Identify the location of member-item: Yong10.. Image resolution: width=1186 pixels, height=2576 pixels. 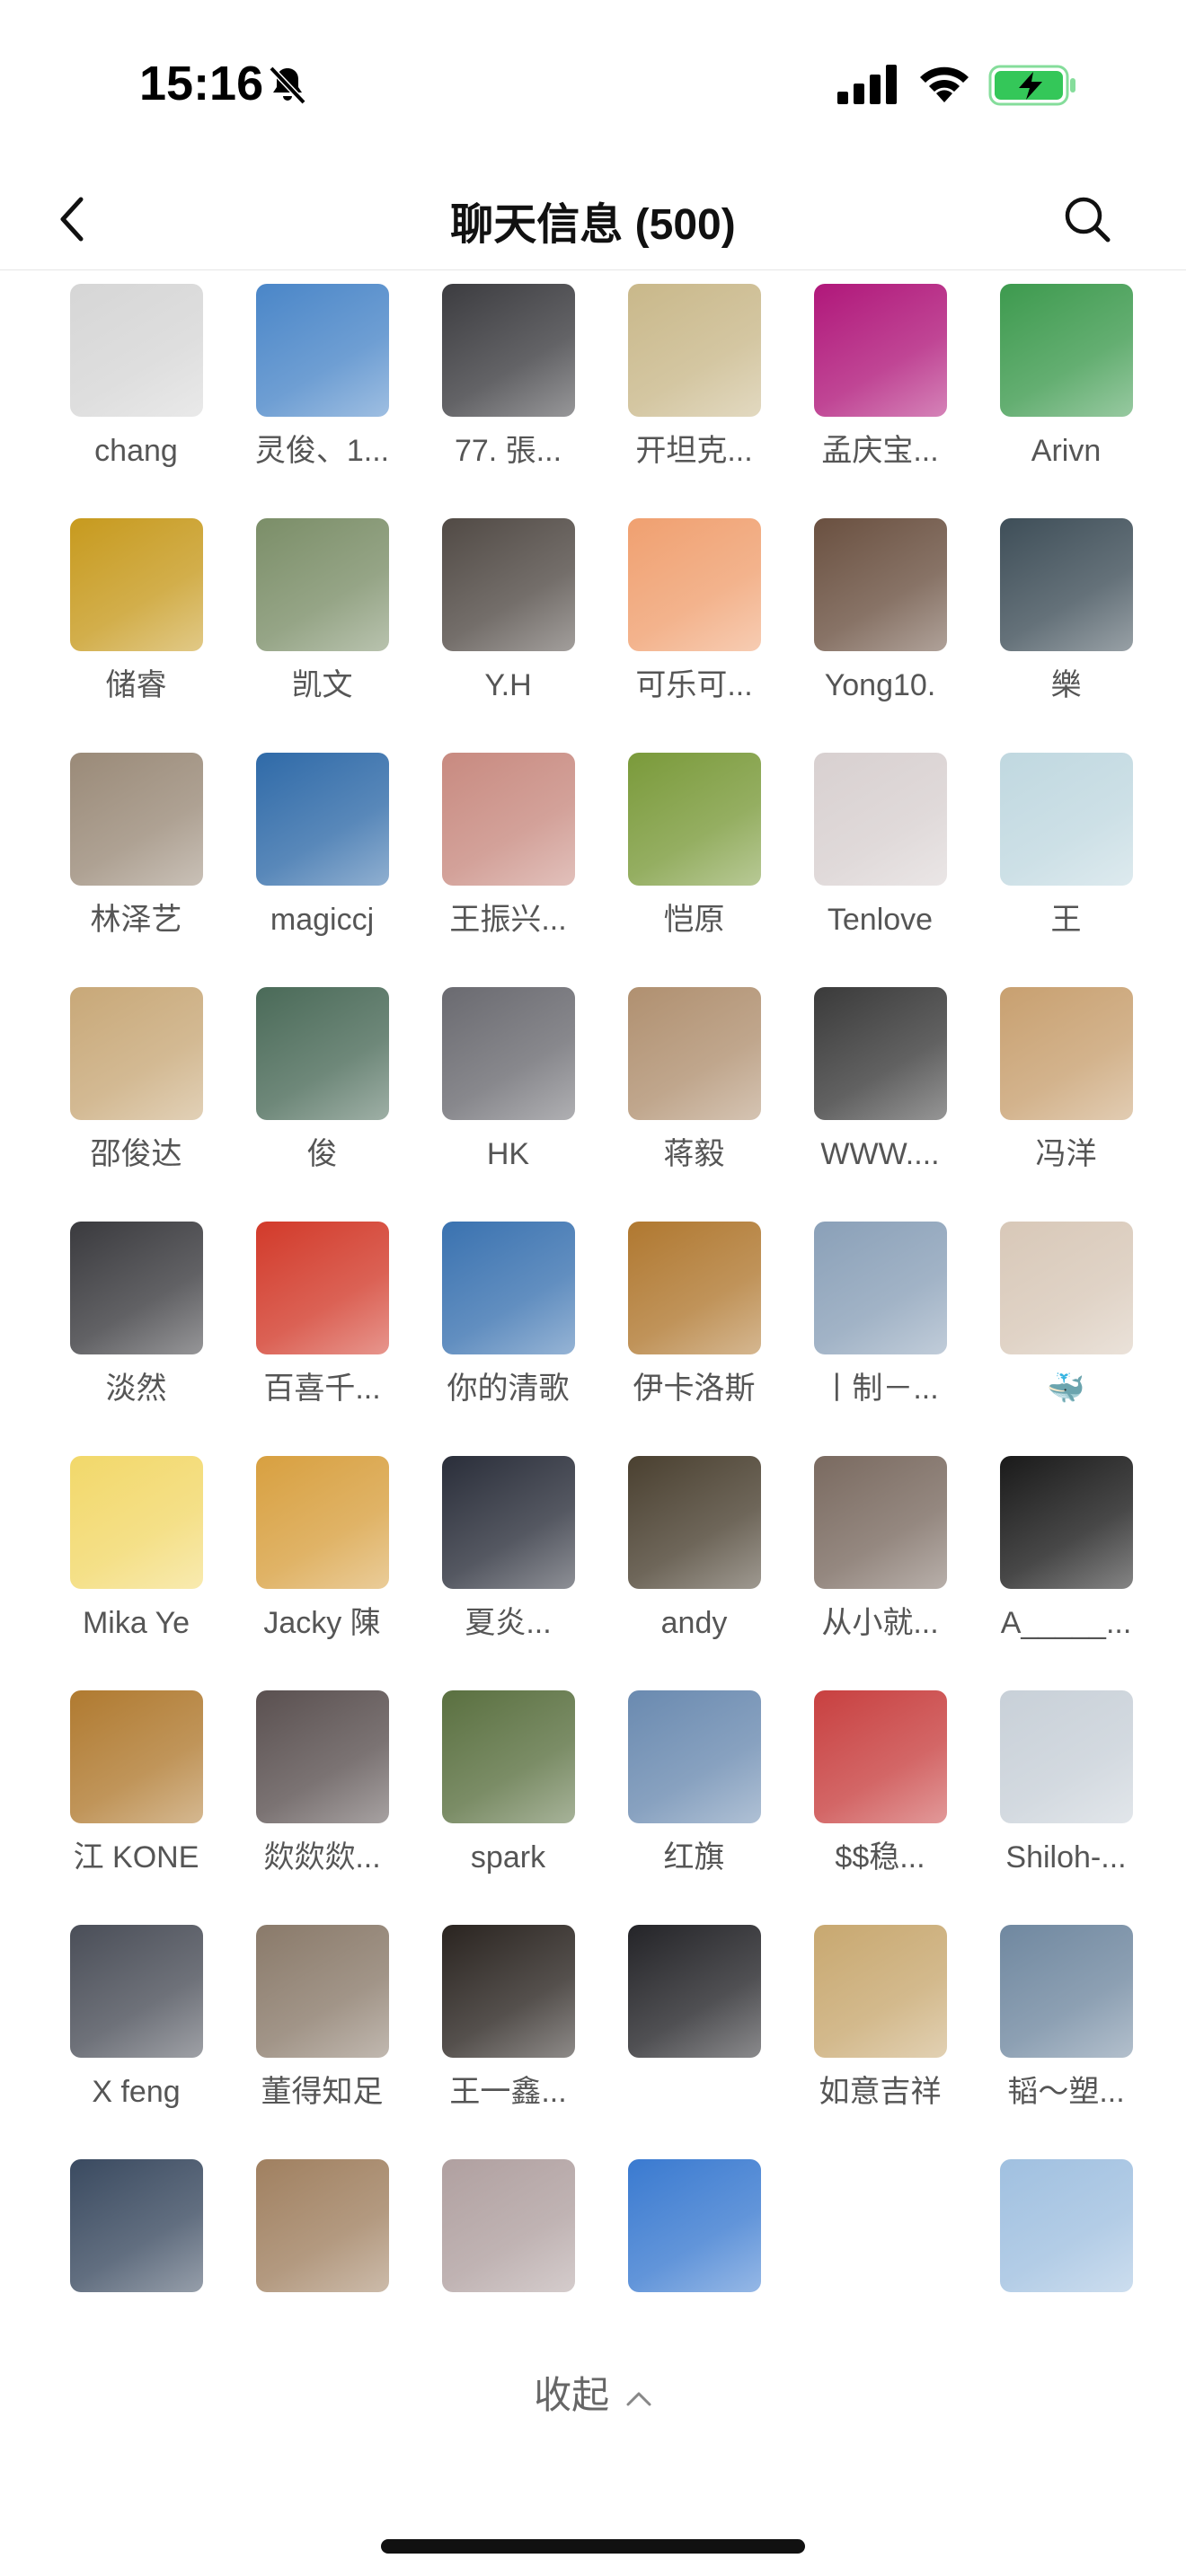
(880, 635).